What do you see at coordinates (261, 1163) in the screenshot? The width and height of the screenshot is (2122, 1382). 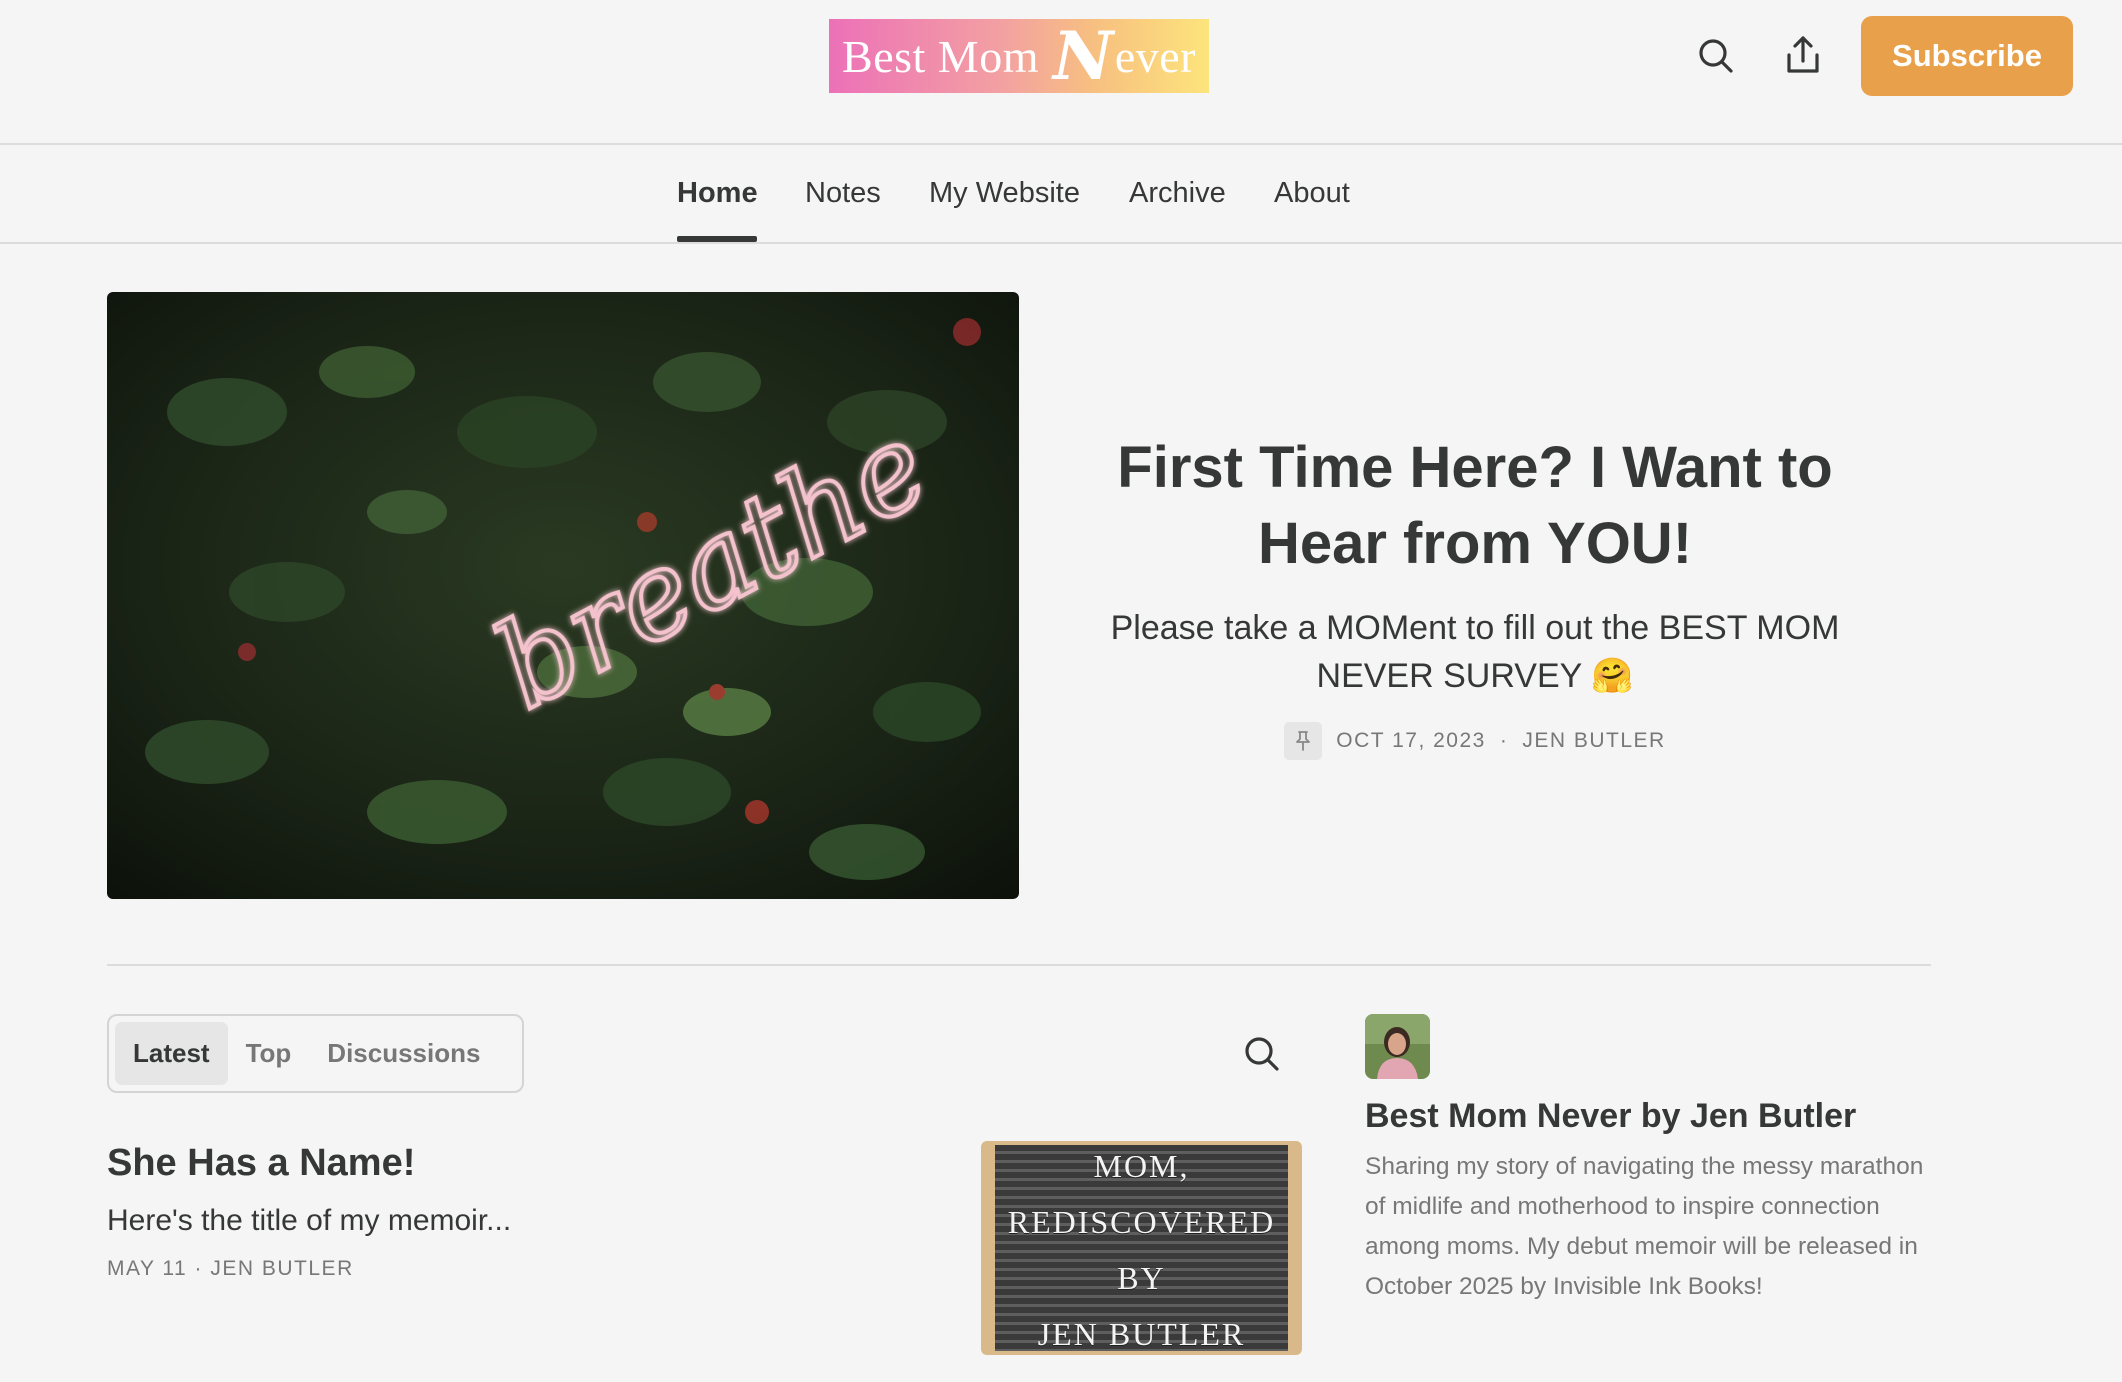 I see `post-title: She Has a Name!` at bounding box center [261, 1163].